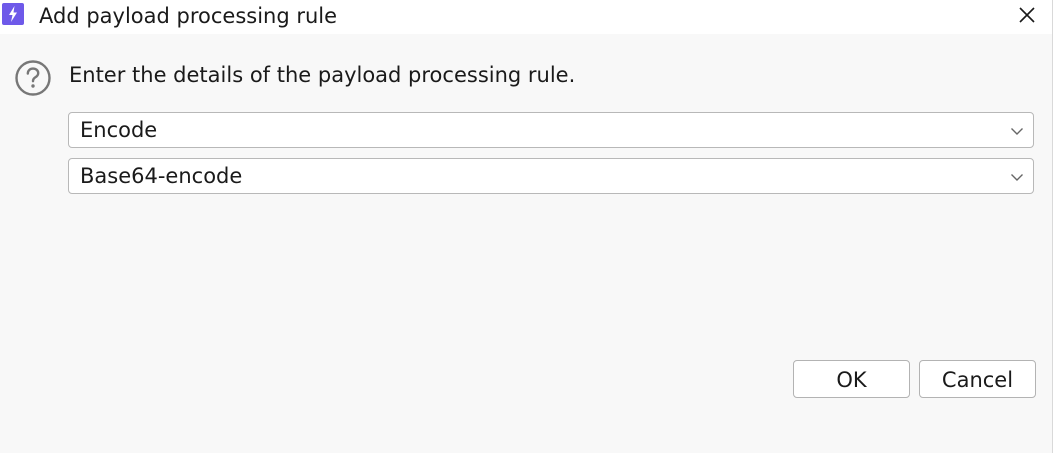 This screenshot has width=1062, height=453. I want to click on encoding-value: Base64-encode, so click(161, 176).